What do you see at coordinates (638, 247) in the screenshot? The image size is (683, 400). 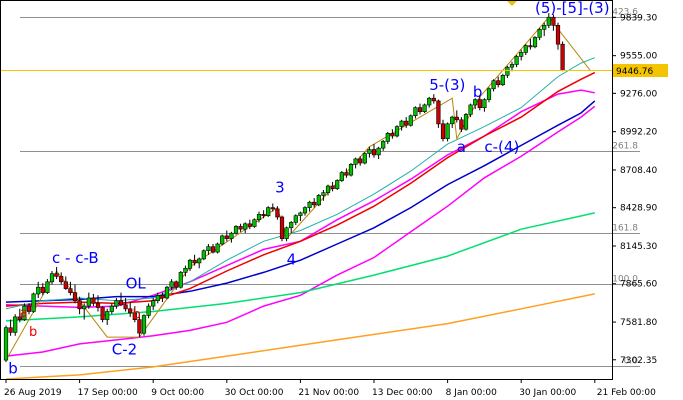 I see `y-tick-label: 8145.30` at bounding box center [638, 247].